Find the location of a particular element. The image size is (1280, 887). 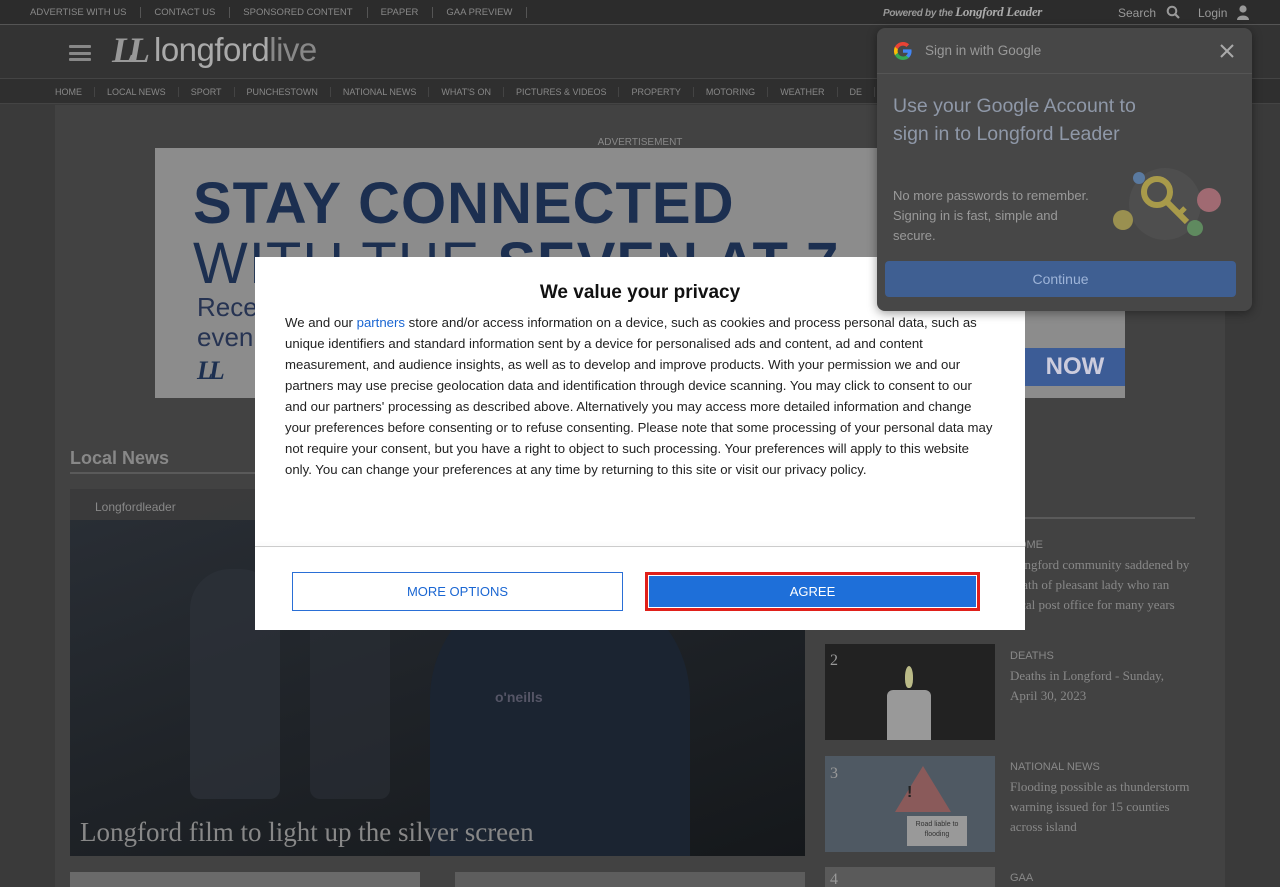

google-logo-icon is located at coordinates (903, 51).